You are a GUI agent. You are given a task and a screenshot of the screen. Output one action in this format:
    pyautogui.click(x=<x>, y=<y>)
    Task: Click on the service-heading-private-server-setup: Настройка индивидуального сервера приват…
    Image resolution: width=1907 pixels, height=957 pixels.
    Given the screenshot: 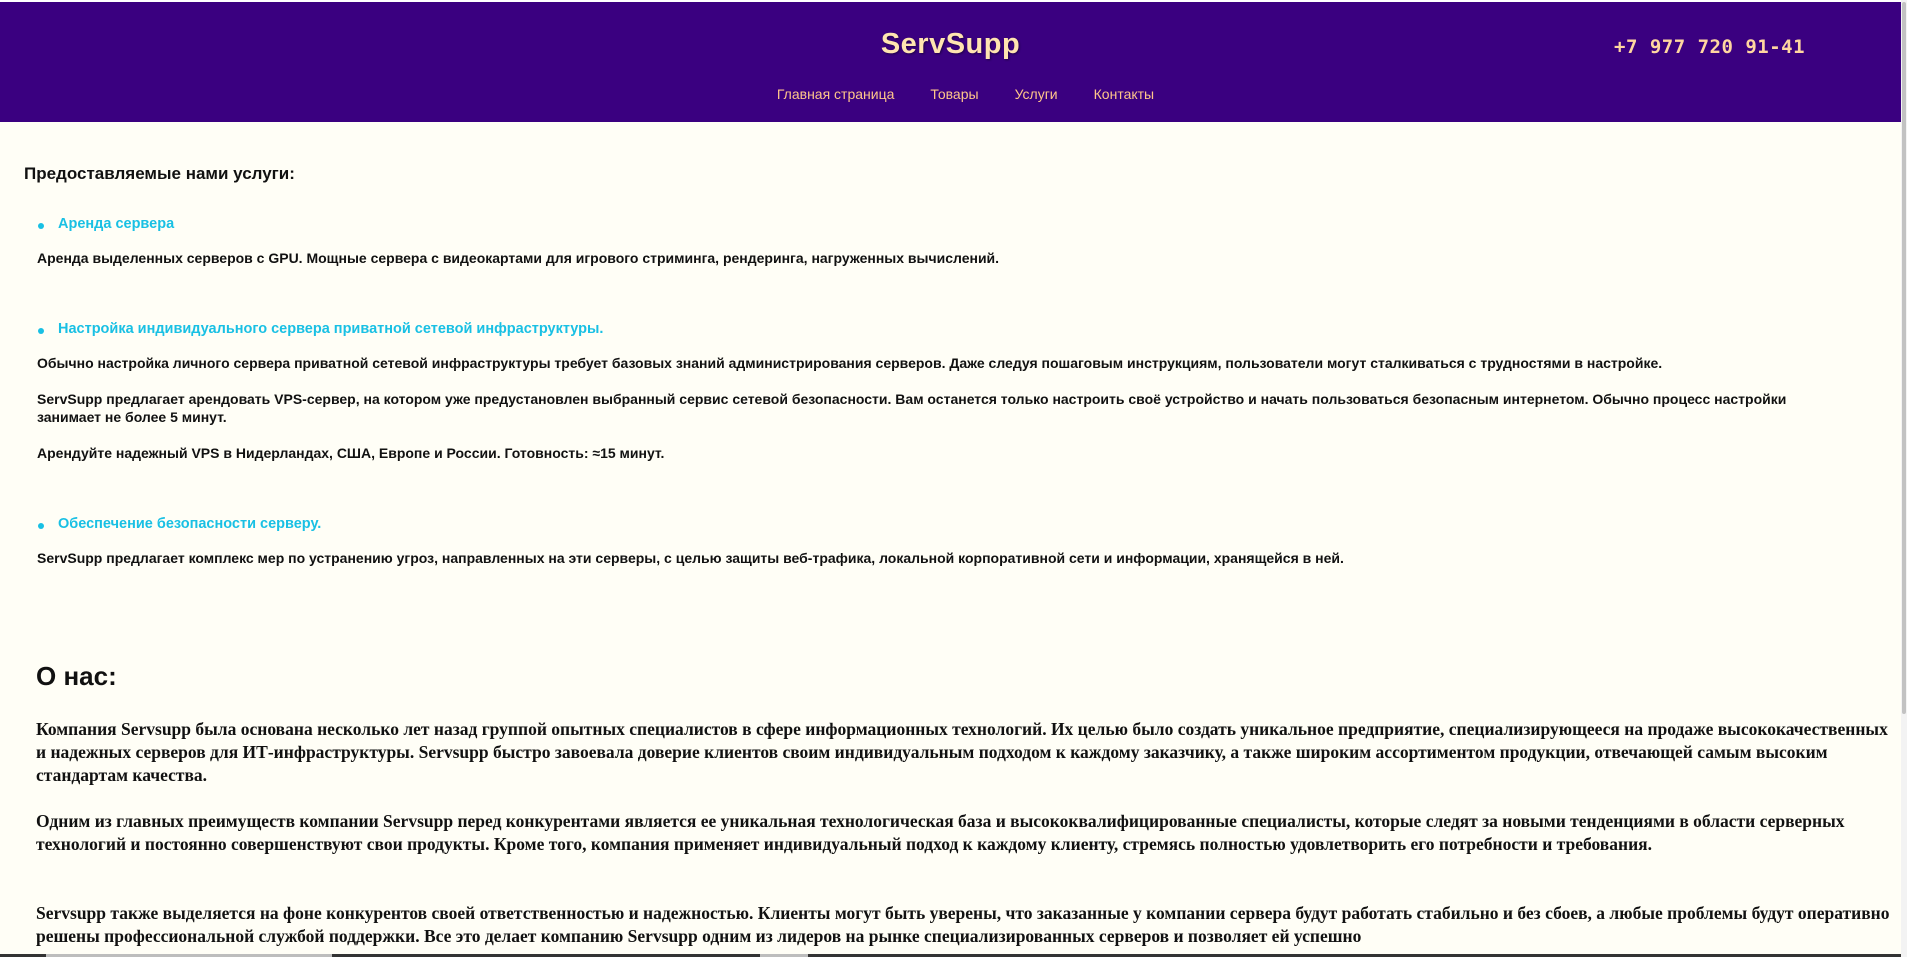 What is the action you would take?
    pyautogui.click(x=321, y=329)
    